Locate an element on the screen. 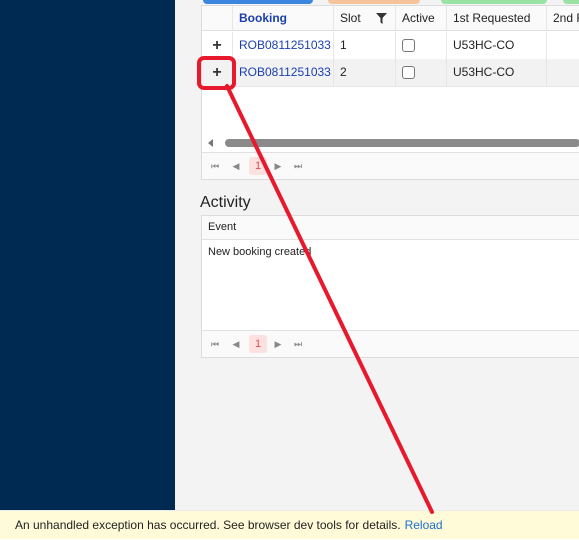 Image resolution: width=579 pixels, height=540 pixels. grid-header: Booking Slot Active 1st Requested 2nd R is located at coordinates (390, 18).